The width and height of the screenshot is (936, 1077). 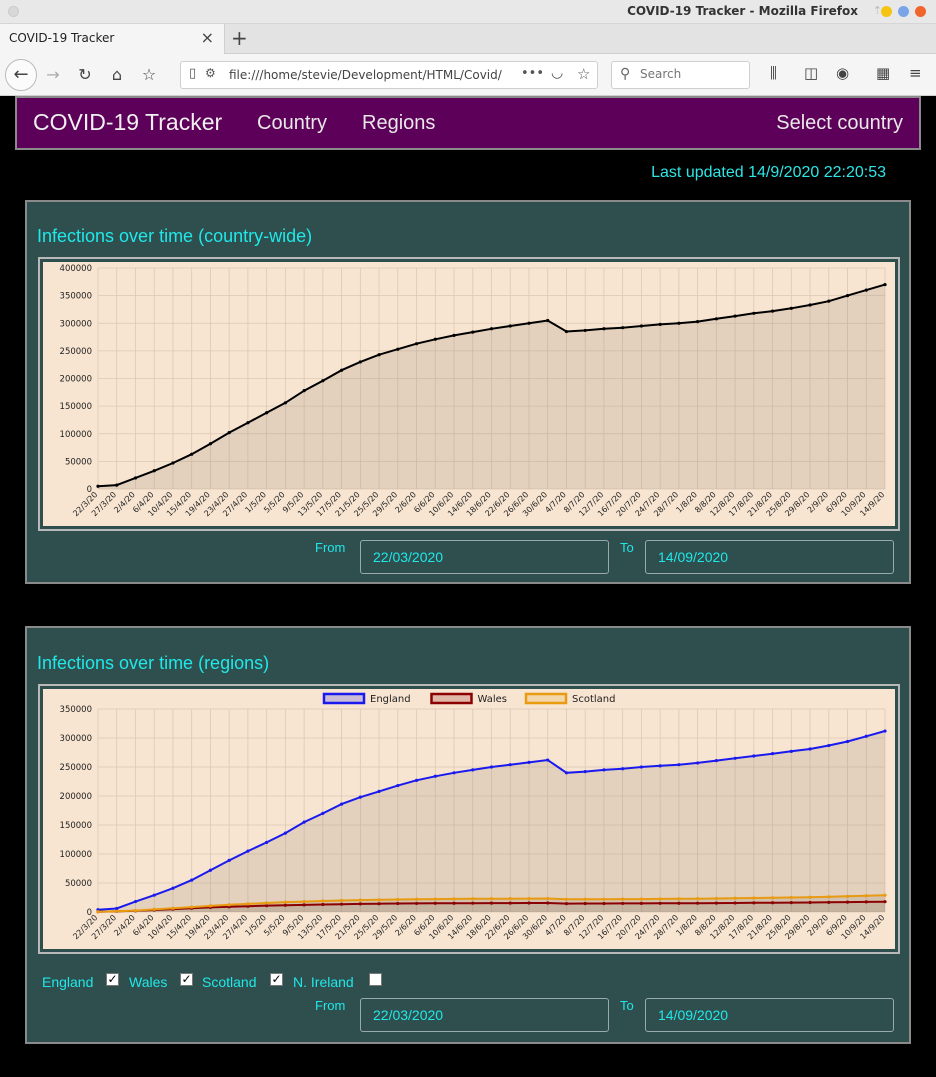 I want to click on search-bar: ⚲, so click(x=680, y=75).